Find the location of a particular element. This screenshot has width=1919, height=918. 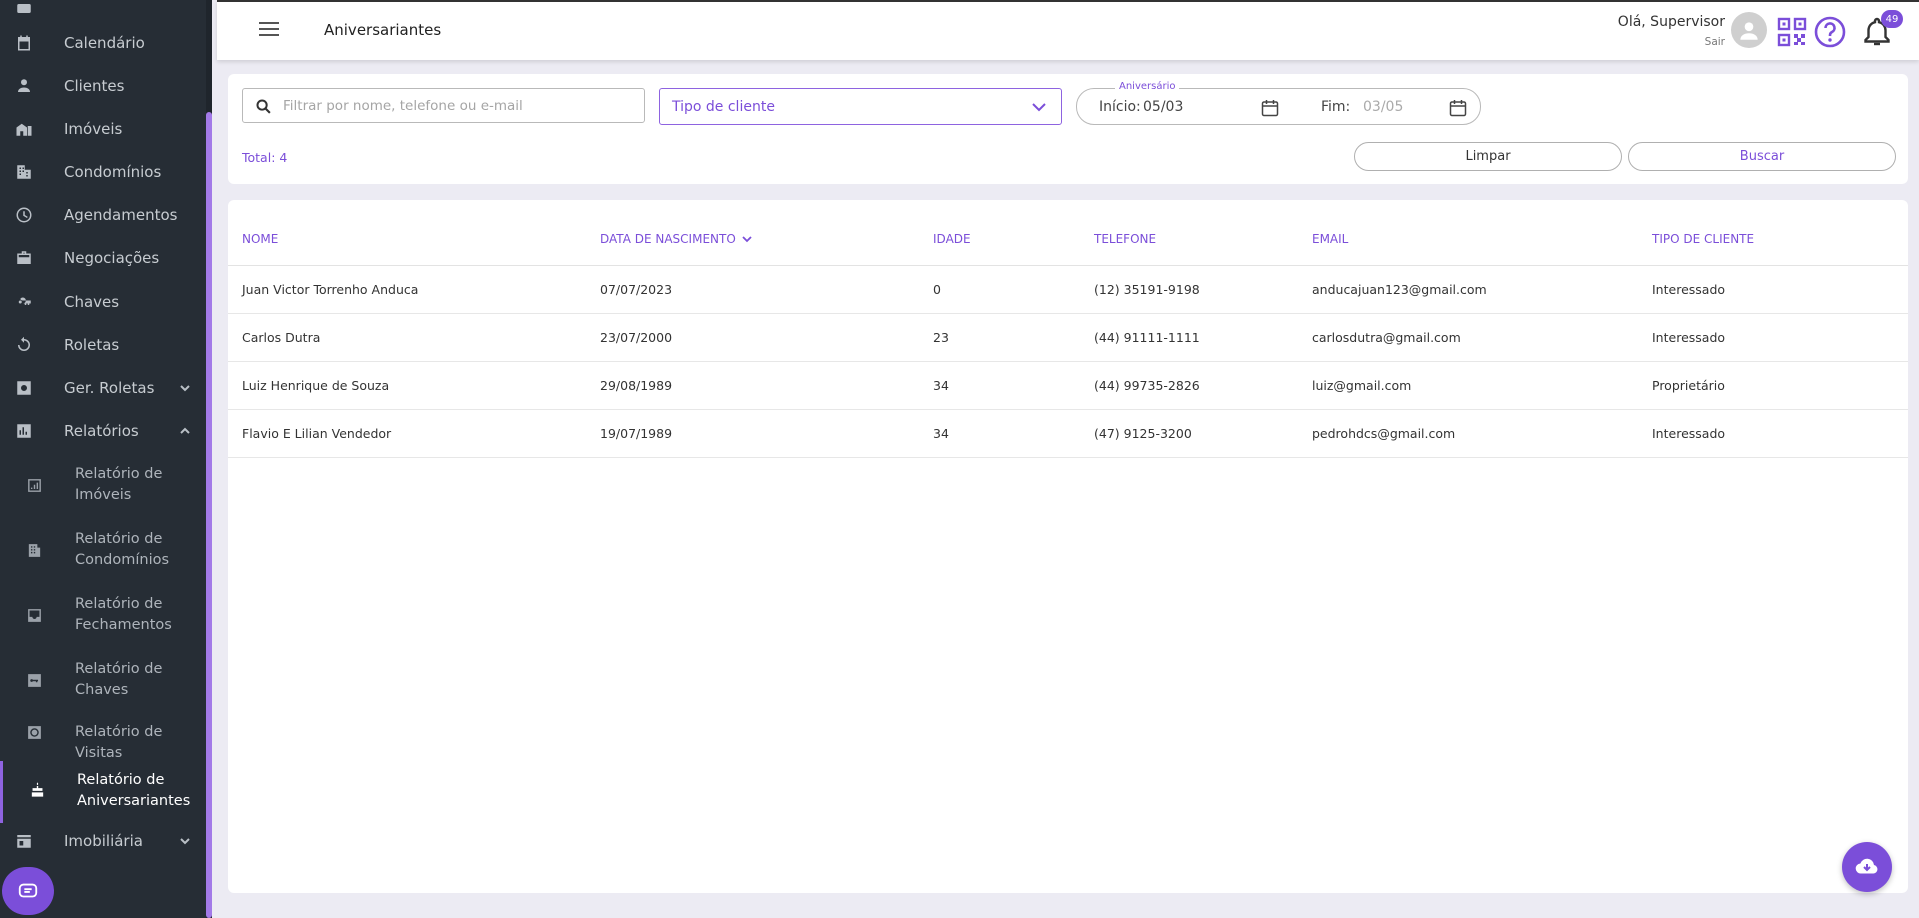

building-icon is located at coordinates (35, 551).